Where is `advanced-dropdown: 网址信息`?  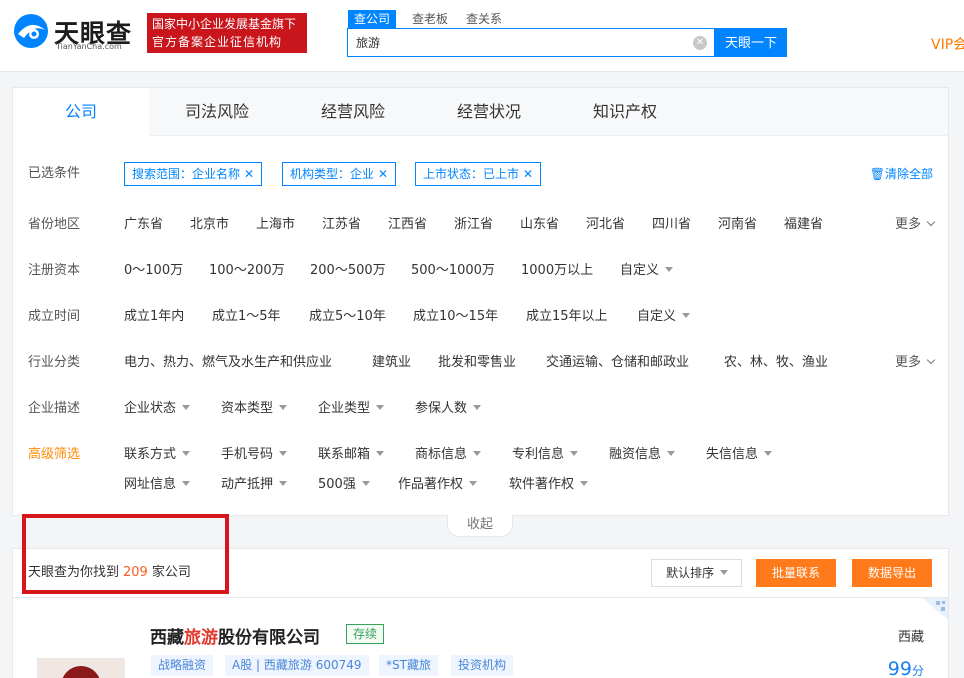
advanced-dropdown: 网址信息 is located at coordinates (157, 485).